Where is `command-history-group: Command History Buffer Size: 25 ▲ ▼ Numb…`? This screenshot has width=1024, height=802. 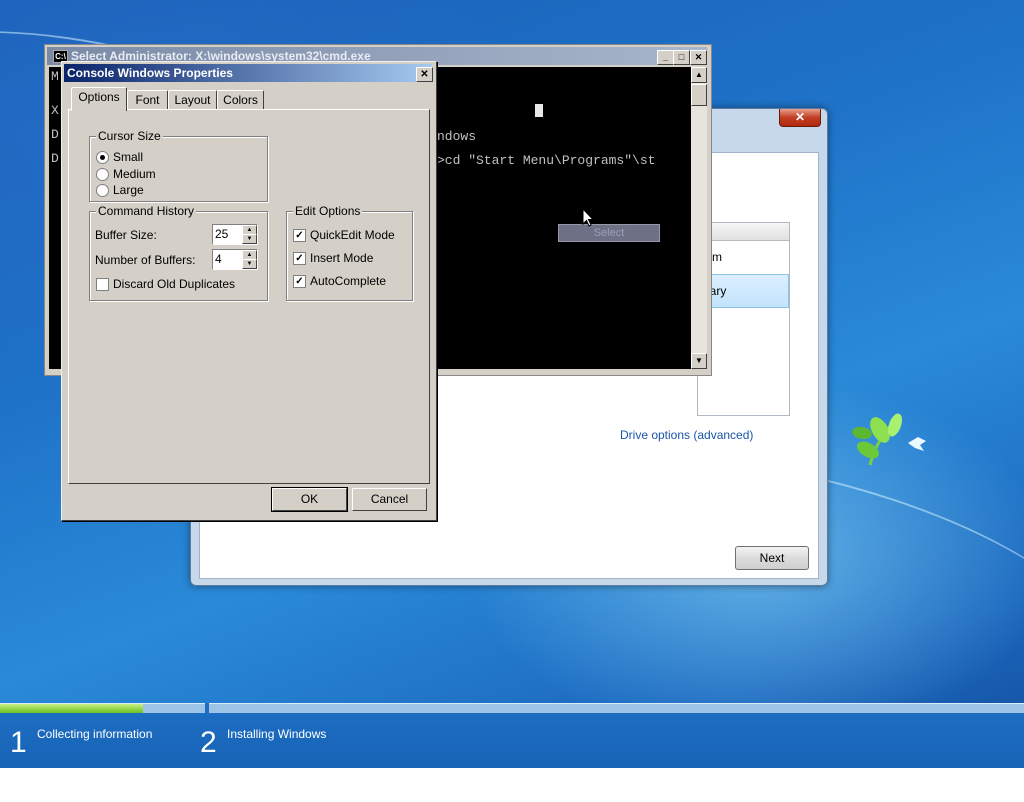
command-history-group: Command History Buffer Size: 25 ▲ ▼ Numb… is located at coordinates (178, 252).